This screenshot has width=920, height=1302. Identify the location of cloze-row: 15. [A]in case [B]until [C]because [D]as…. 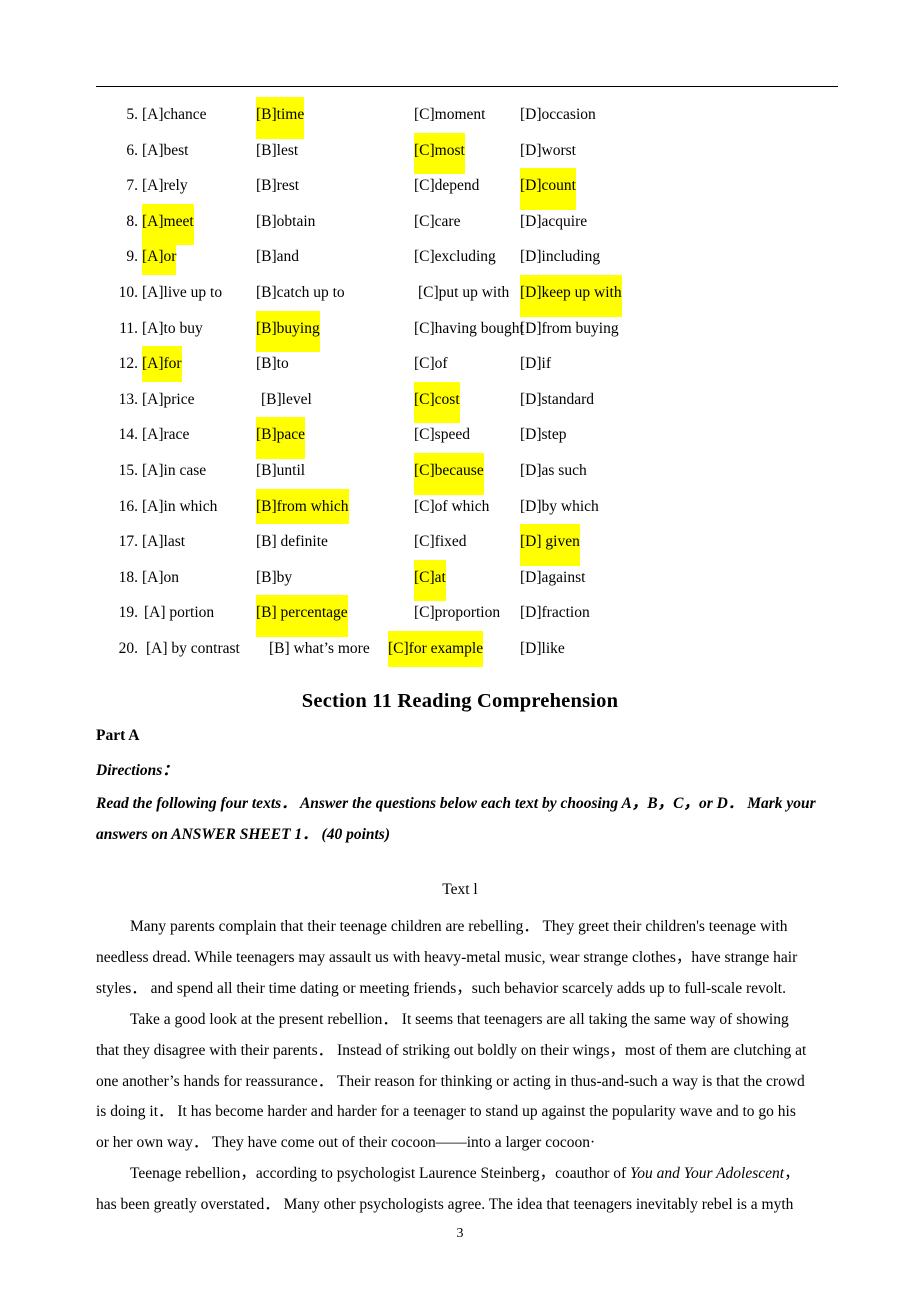
(468, 470).